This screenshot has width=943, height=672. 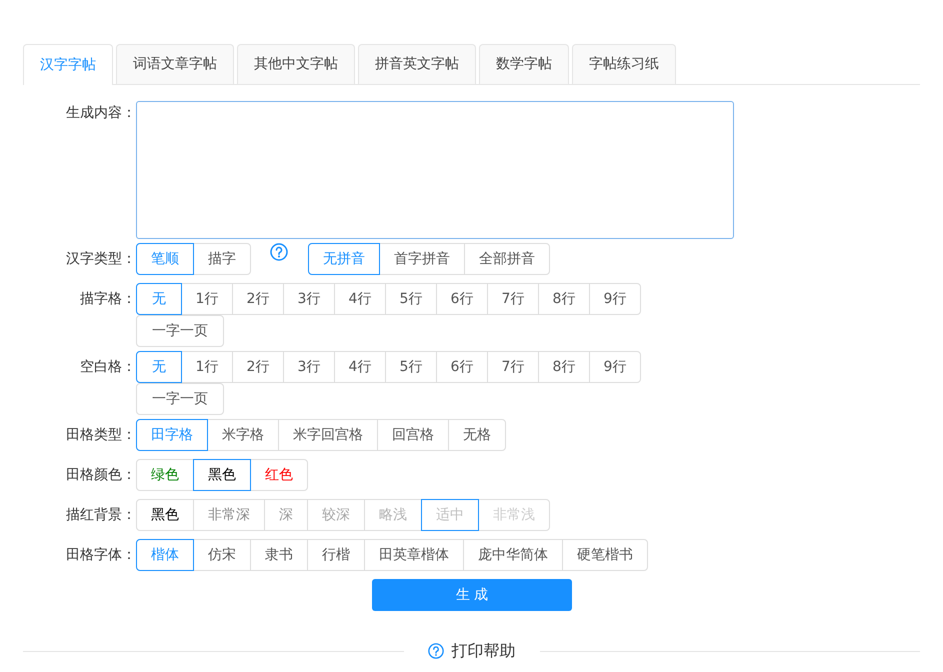 What do you see at coordinates (328, 435) in the screenshot?
I see `option-button: 米字回宫格` at bounding box center [328, 435].